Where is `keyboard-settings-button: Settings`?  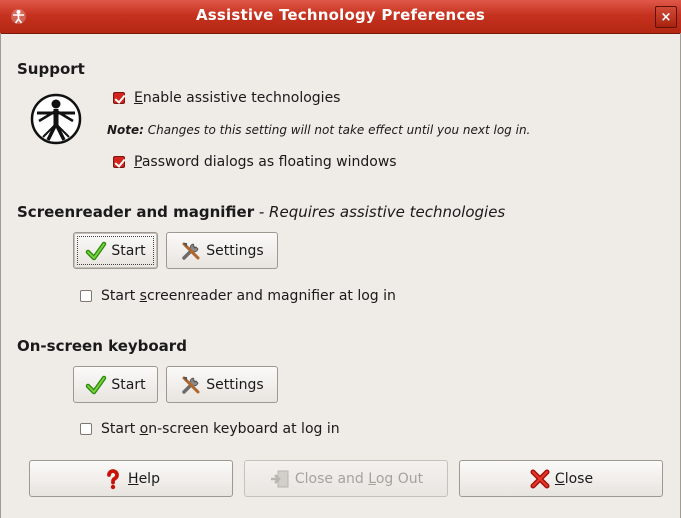 keyboard-settings-button: Settings is located at coordinates (222, 384).